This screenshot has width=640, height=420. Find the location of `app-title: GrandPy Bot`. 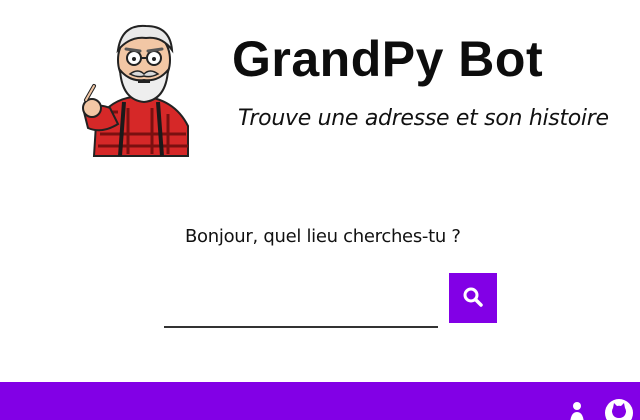

app-title: GrandPy Bot is located at coordinates (388, 59).